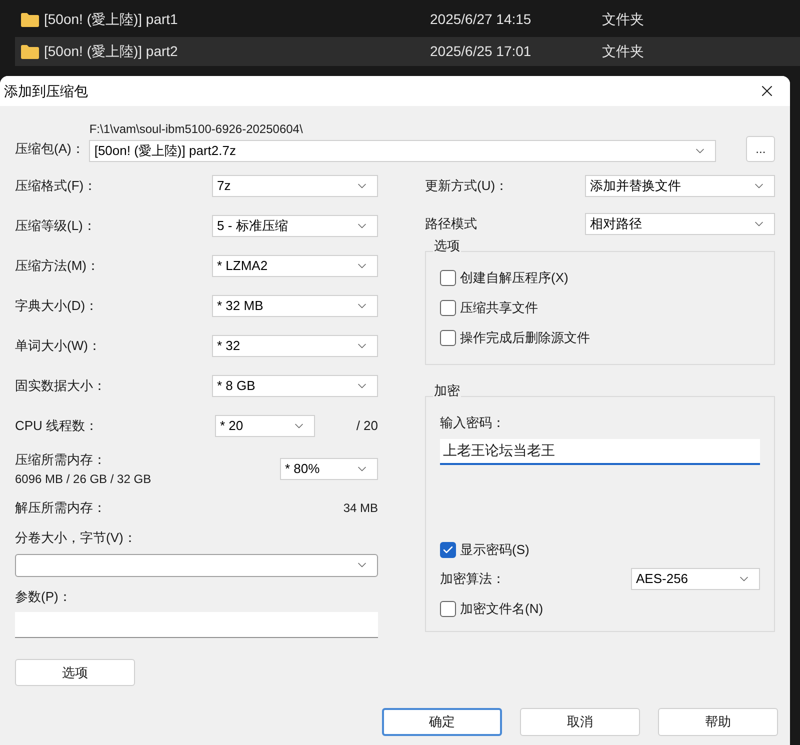 The width and height of the screenshot is (800, 745). Describe the element at coordinates (56, 306) in the screenshot. I see `field-label: 字典大小(D)：` at that location.